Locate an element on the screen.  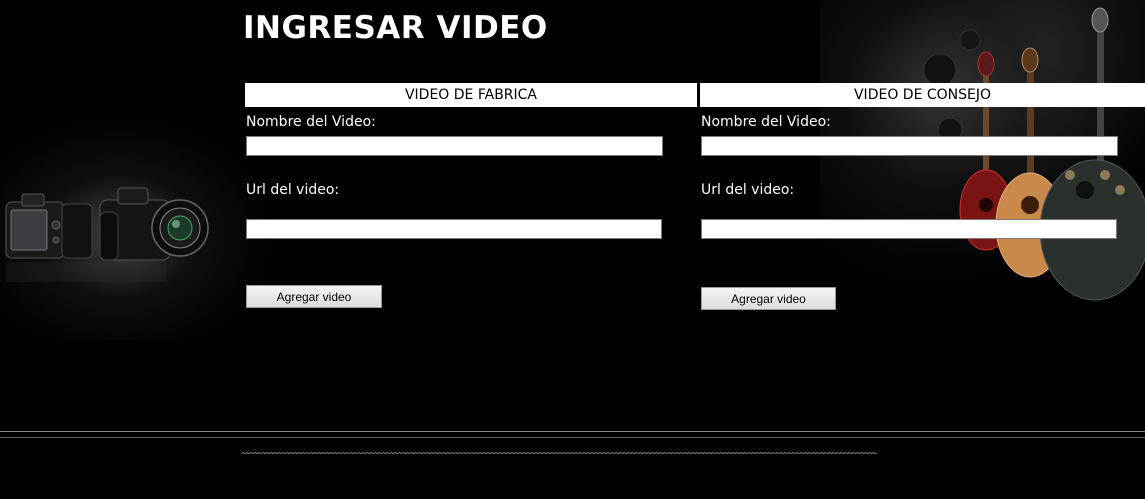
consejo-name-input is located at coordinates (909, 146).